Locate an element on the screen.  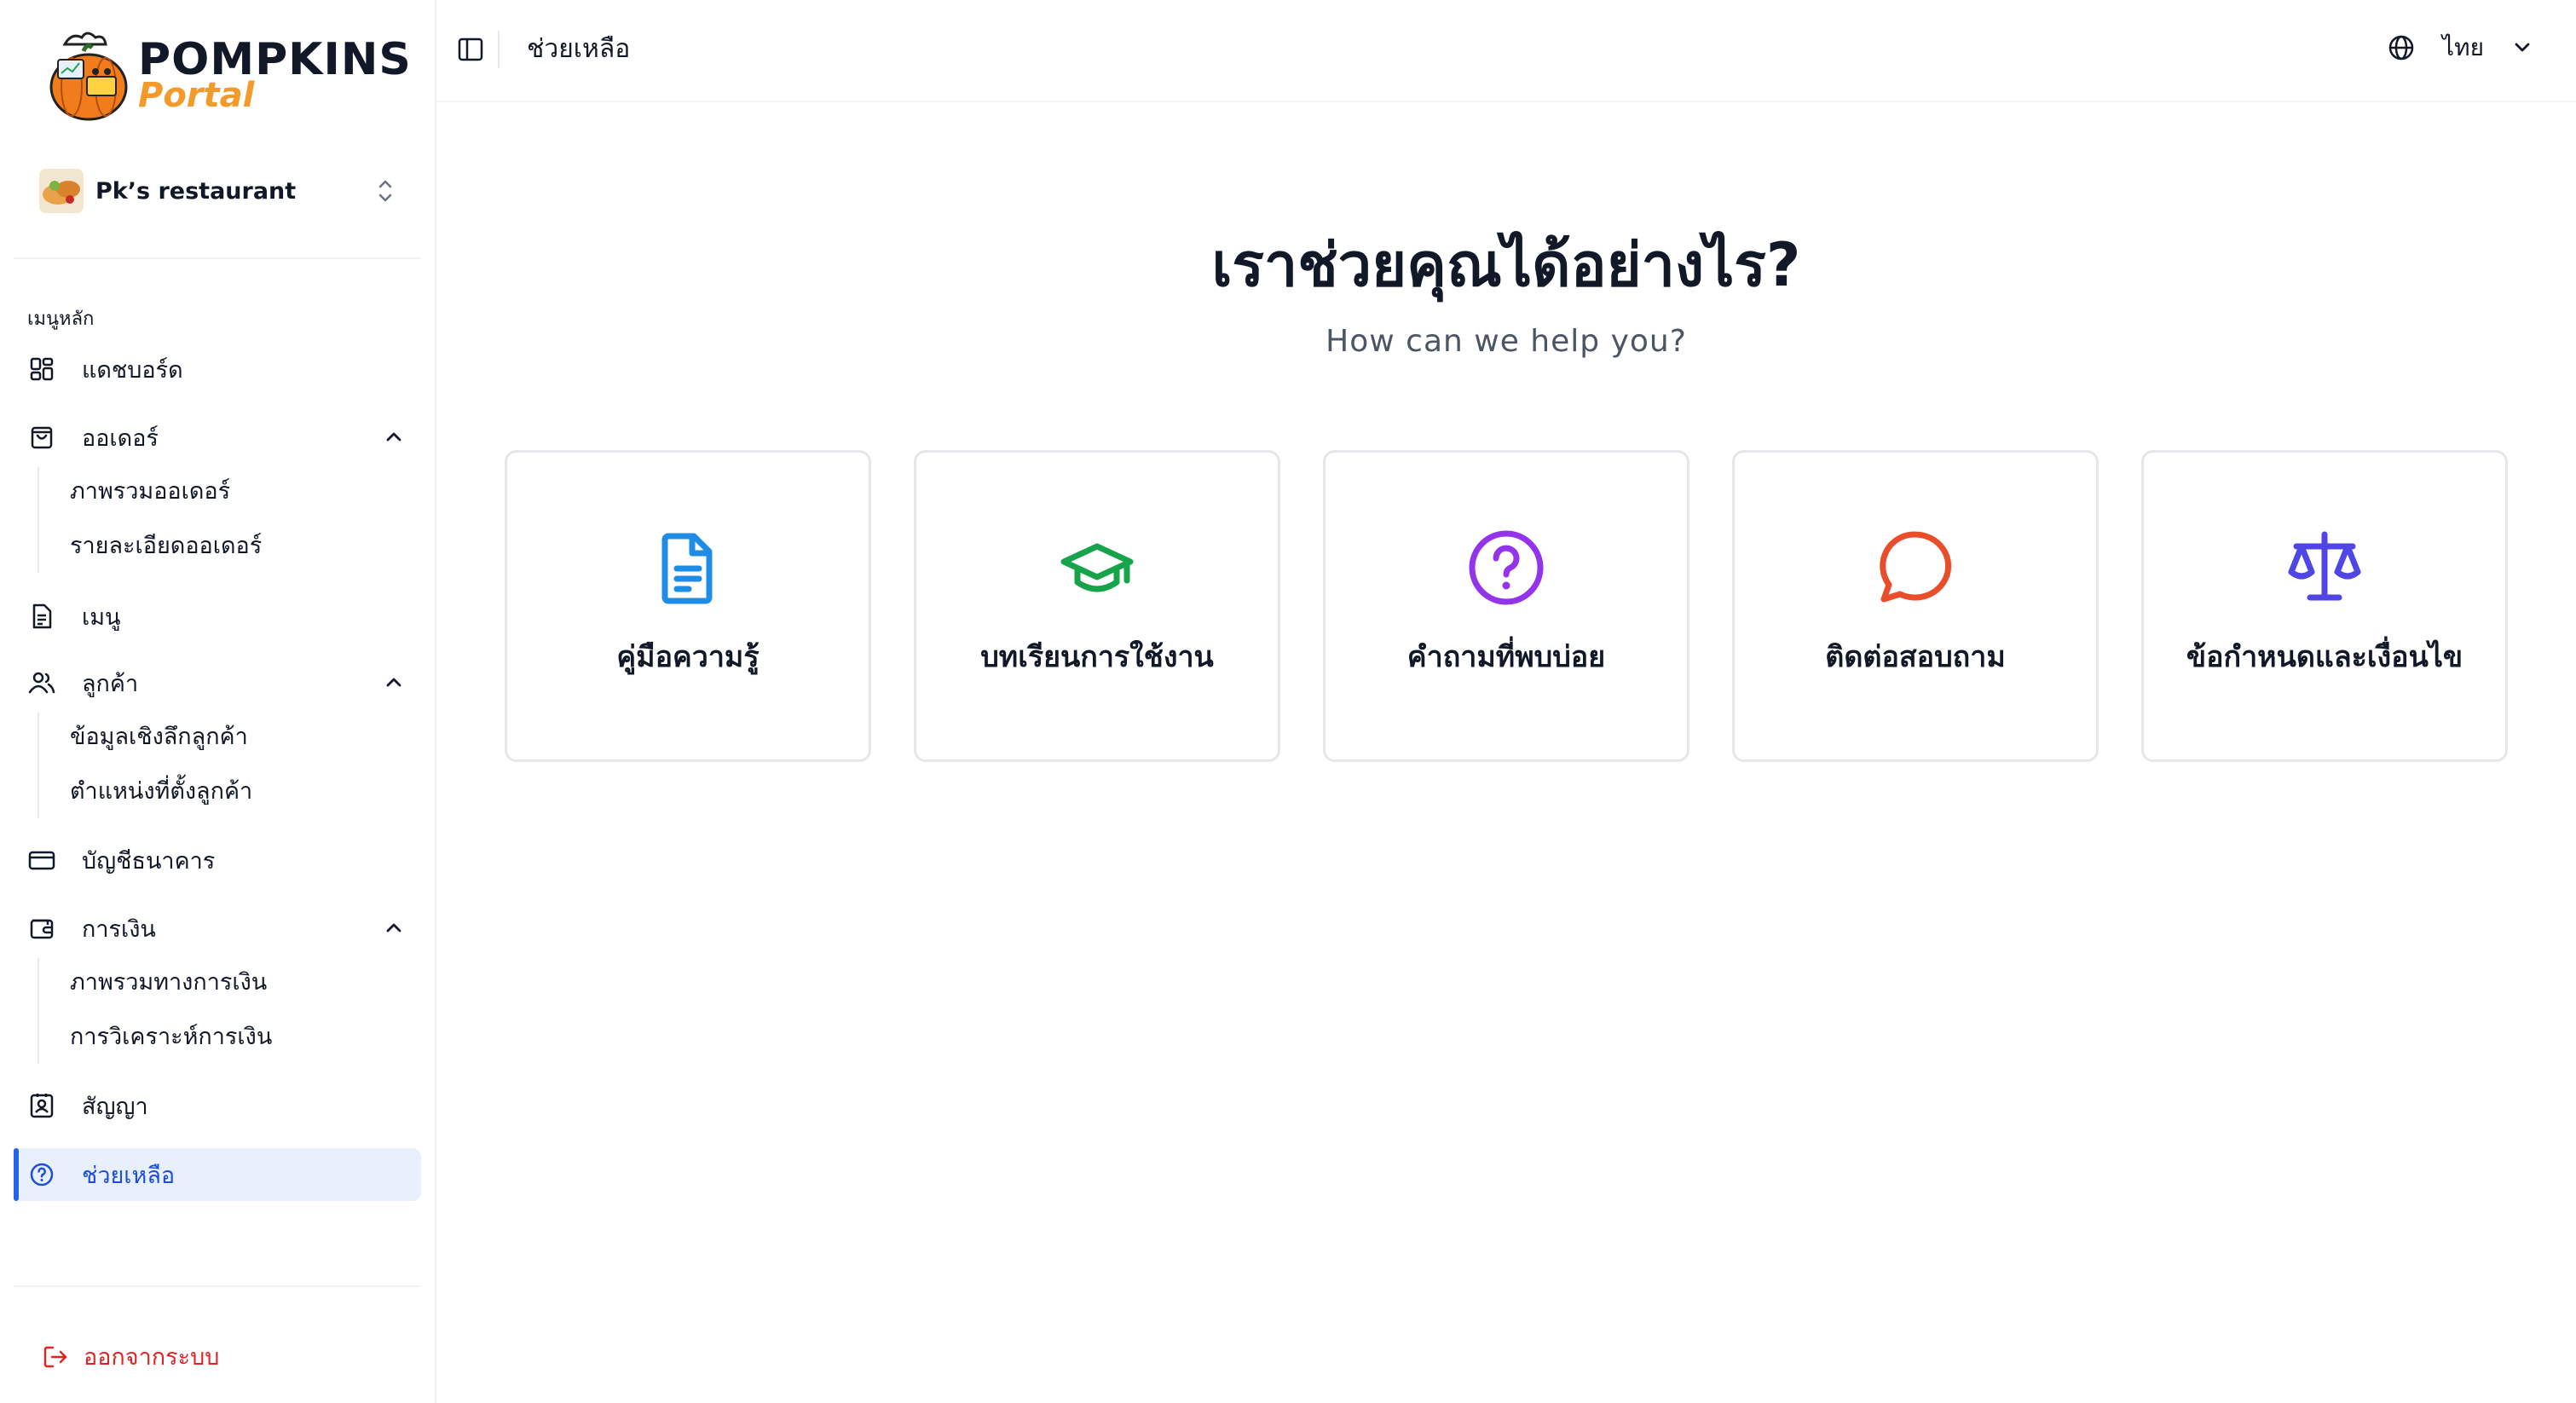
card-contact: ติดต่อสอบถาม is located at coordinates (1915, 606).